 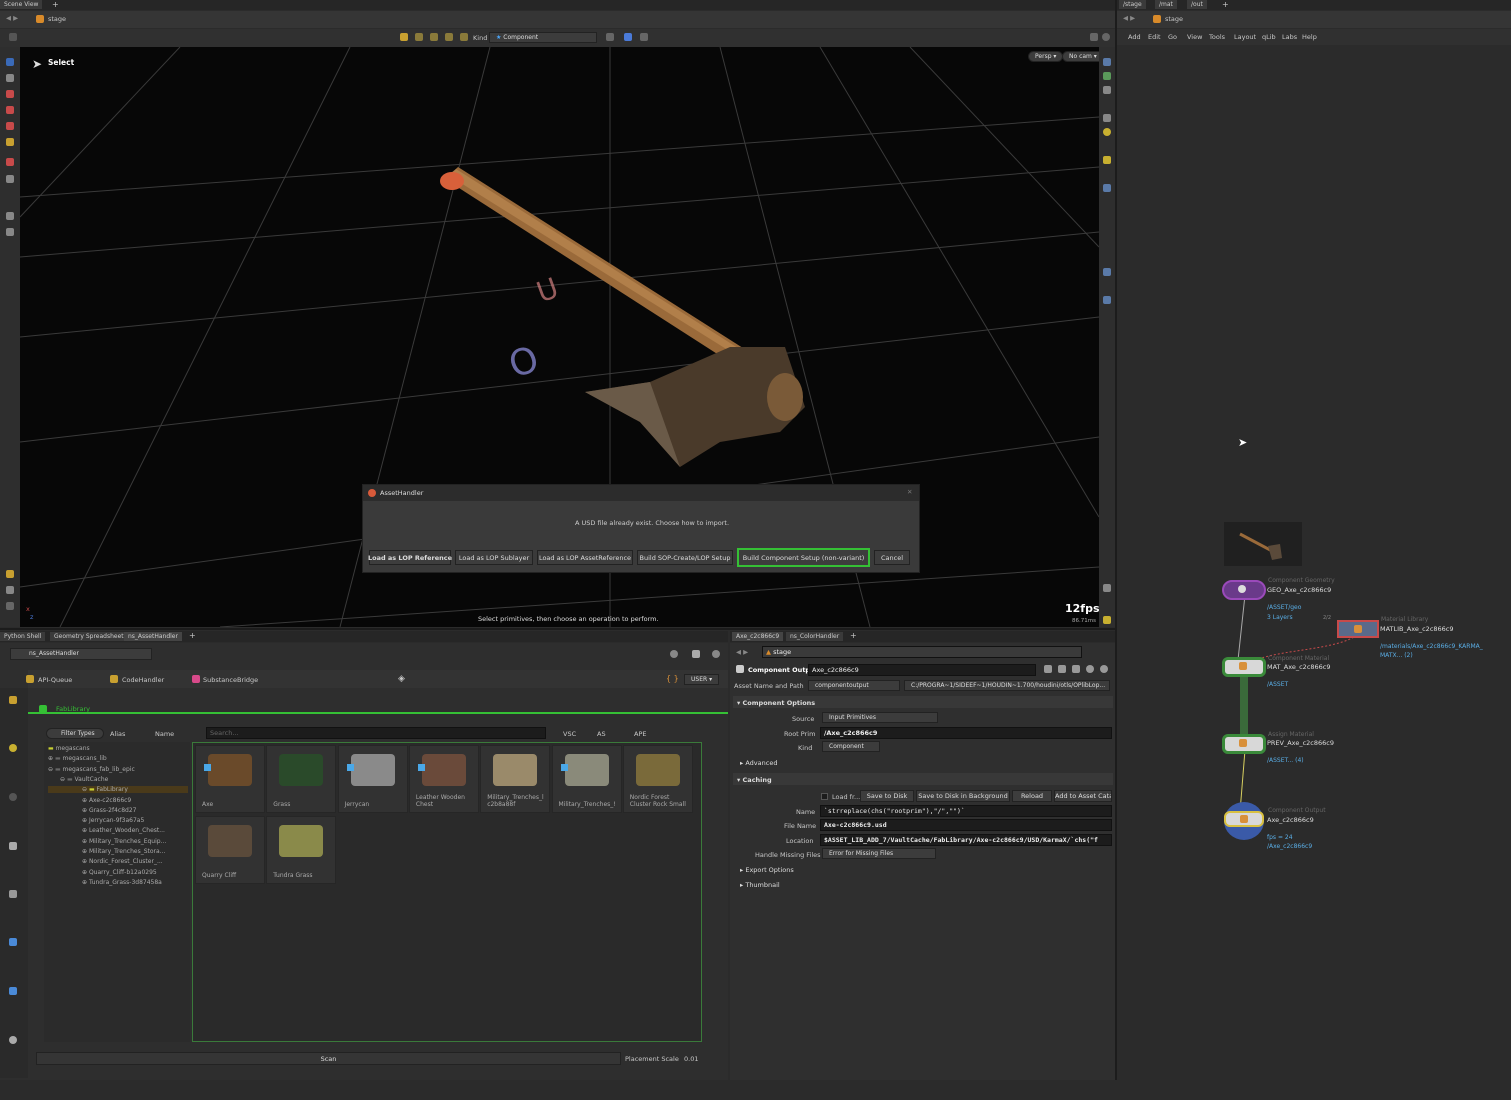 What do you see at coordinates (879, 853) in the screenshot?
I see `handle-missing-dropdown: Error for Missing Files` at bounding box center [879, 853].